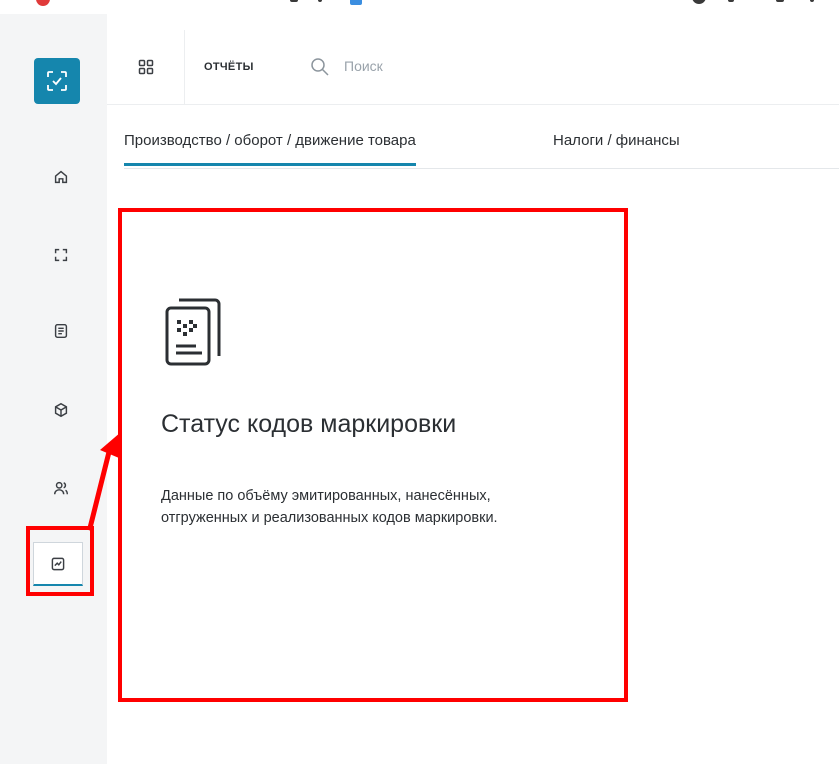  Describe the element at coordinates (320, 67) in the screenshot. I see `search-icon` at that location.